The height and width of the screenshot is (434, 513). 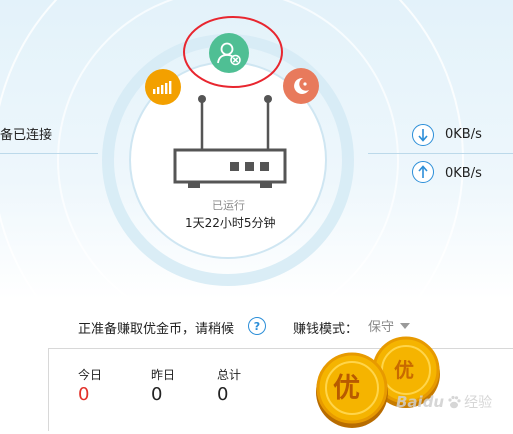 What do you see at coordinates (420, 402) in the screenshot?
I see `watermark-brand: Baidu` at bounding box center [420, 402].